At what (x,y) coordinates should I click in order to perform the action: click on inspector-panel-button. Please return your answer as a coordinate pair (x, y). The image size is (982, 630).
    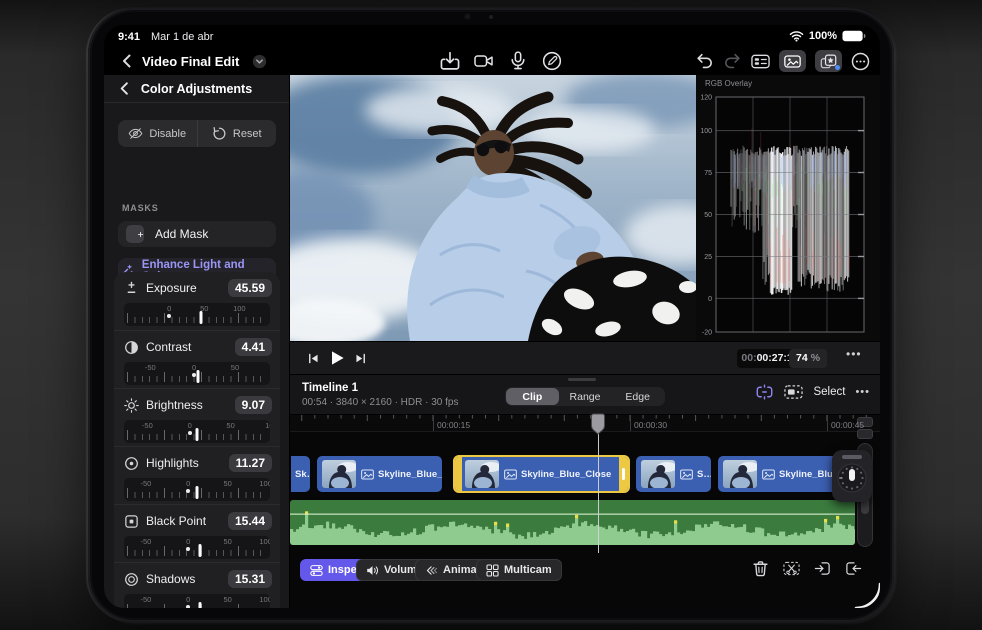
    Looking at the image, I should click on (760, 61).